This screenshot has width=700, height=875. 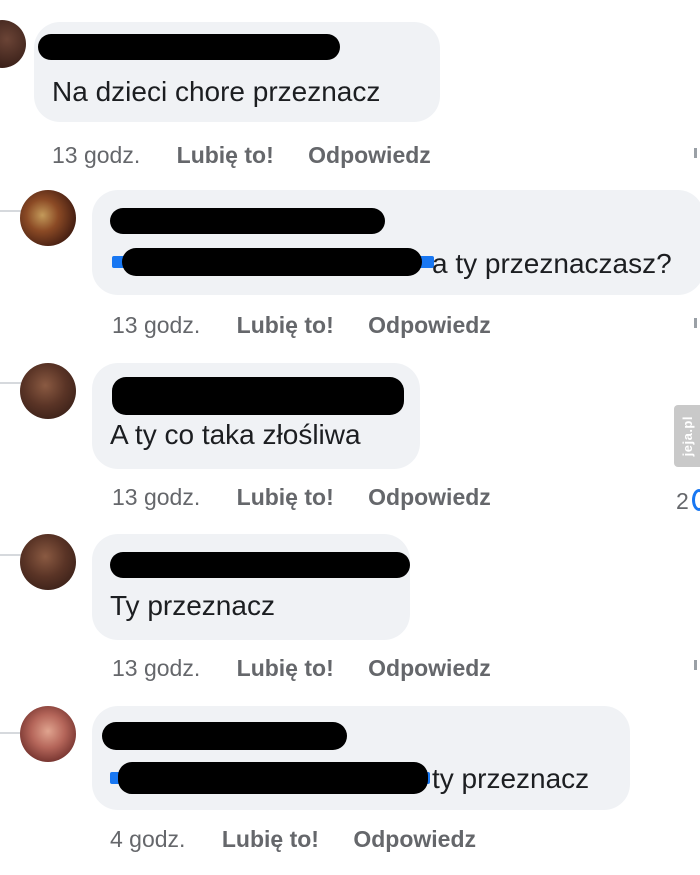 What do you see at coordinates (216, 91) in the screenshot?
I see `comment-text: Na dzieci chore przeznacz` at bounding box center [216, 91].